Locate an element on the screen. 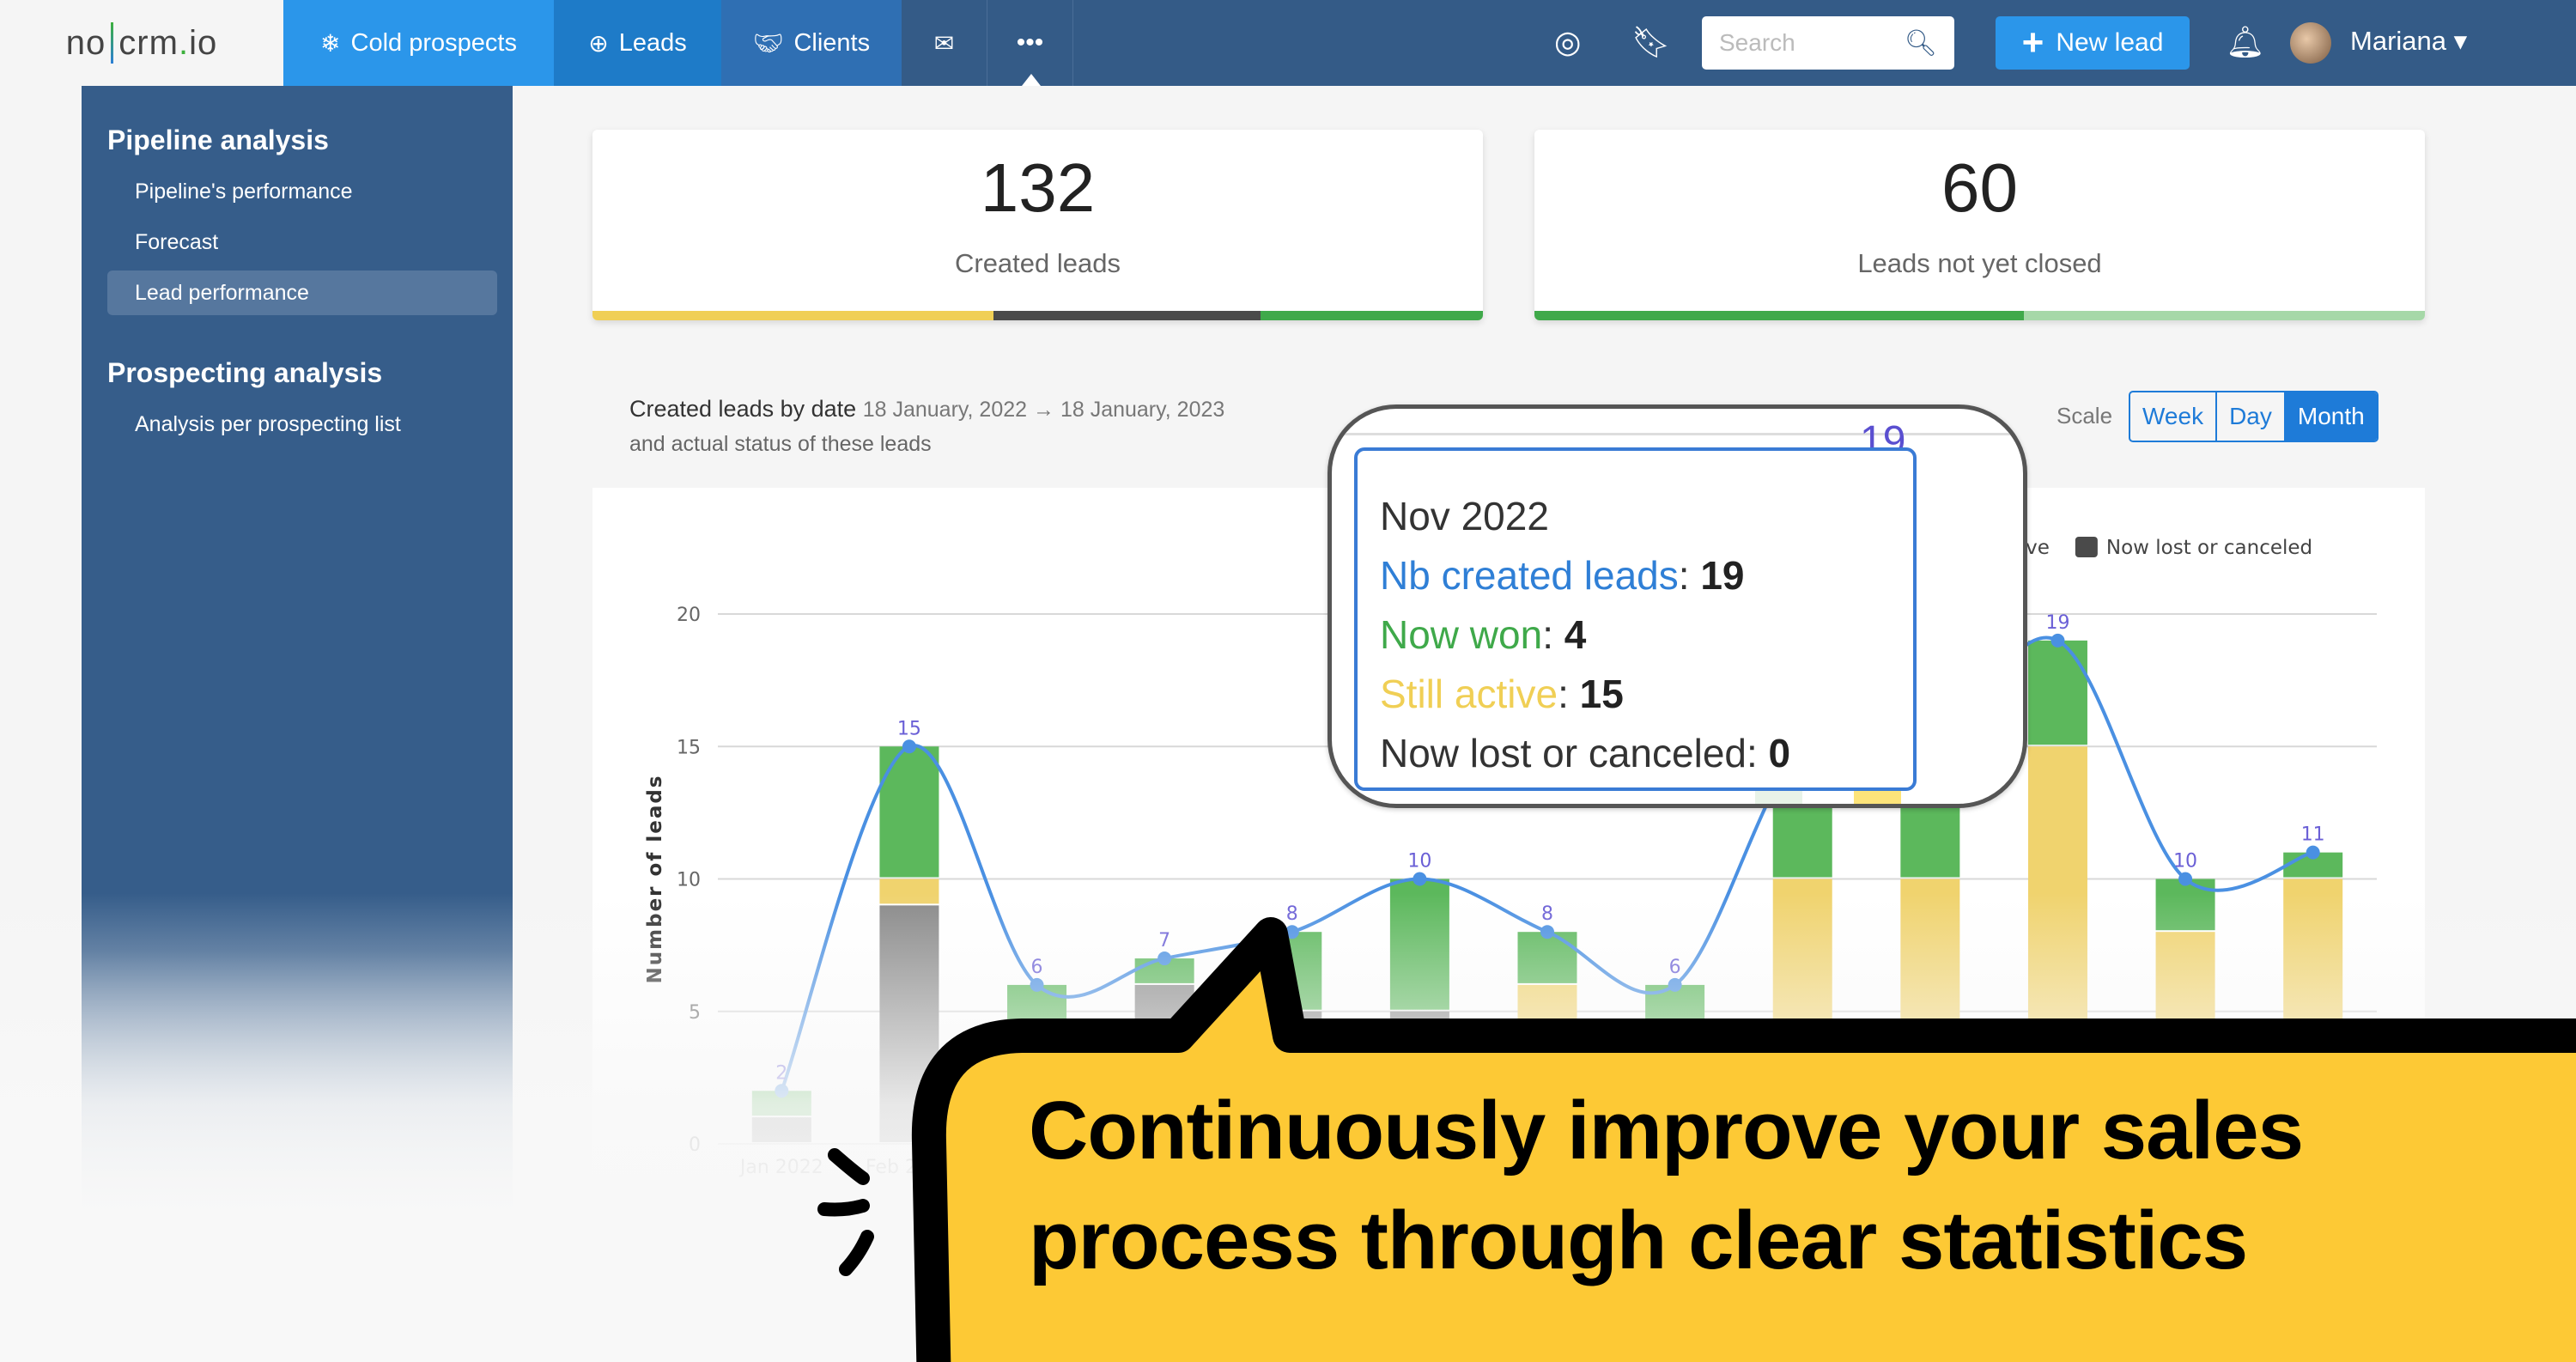  tooltip-row: Still active: 15 is located at coordinates (1502, 694).